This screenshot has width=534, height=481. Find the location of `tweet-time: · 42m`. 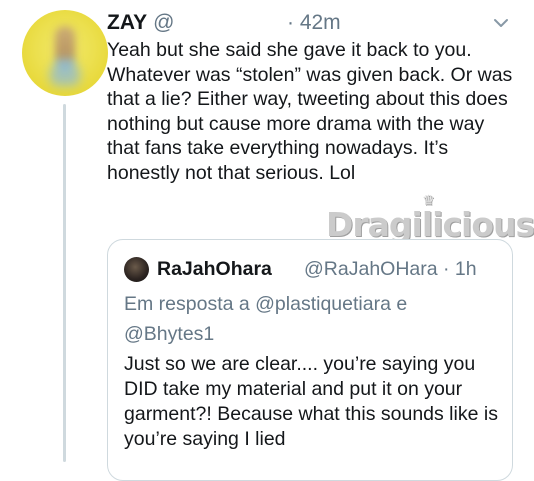

tweet-time: · 42m is located at coordinates (314, 23).